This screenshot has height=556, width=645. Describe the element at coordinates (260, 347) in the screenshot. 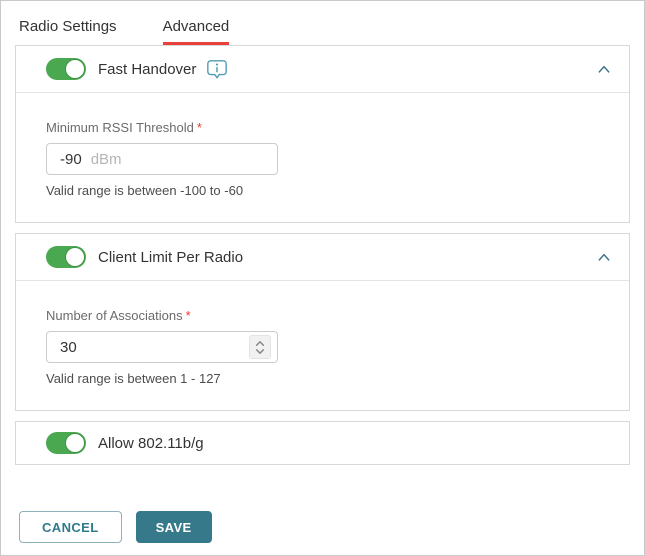

I see `number-stepper-icon` at that location.